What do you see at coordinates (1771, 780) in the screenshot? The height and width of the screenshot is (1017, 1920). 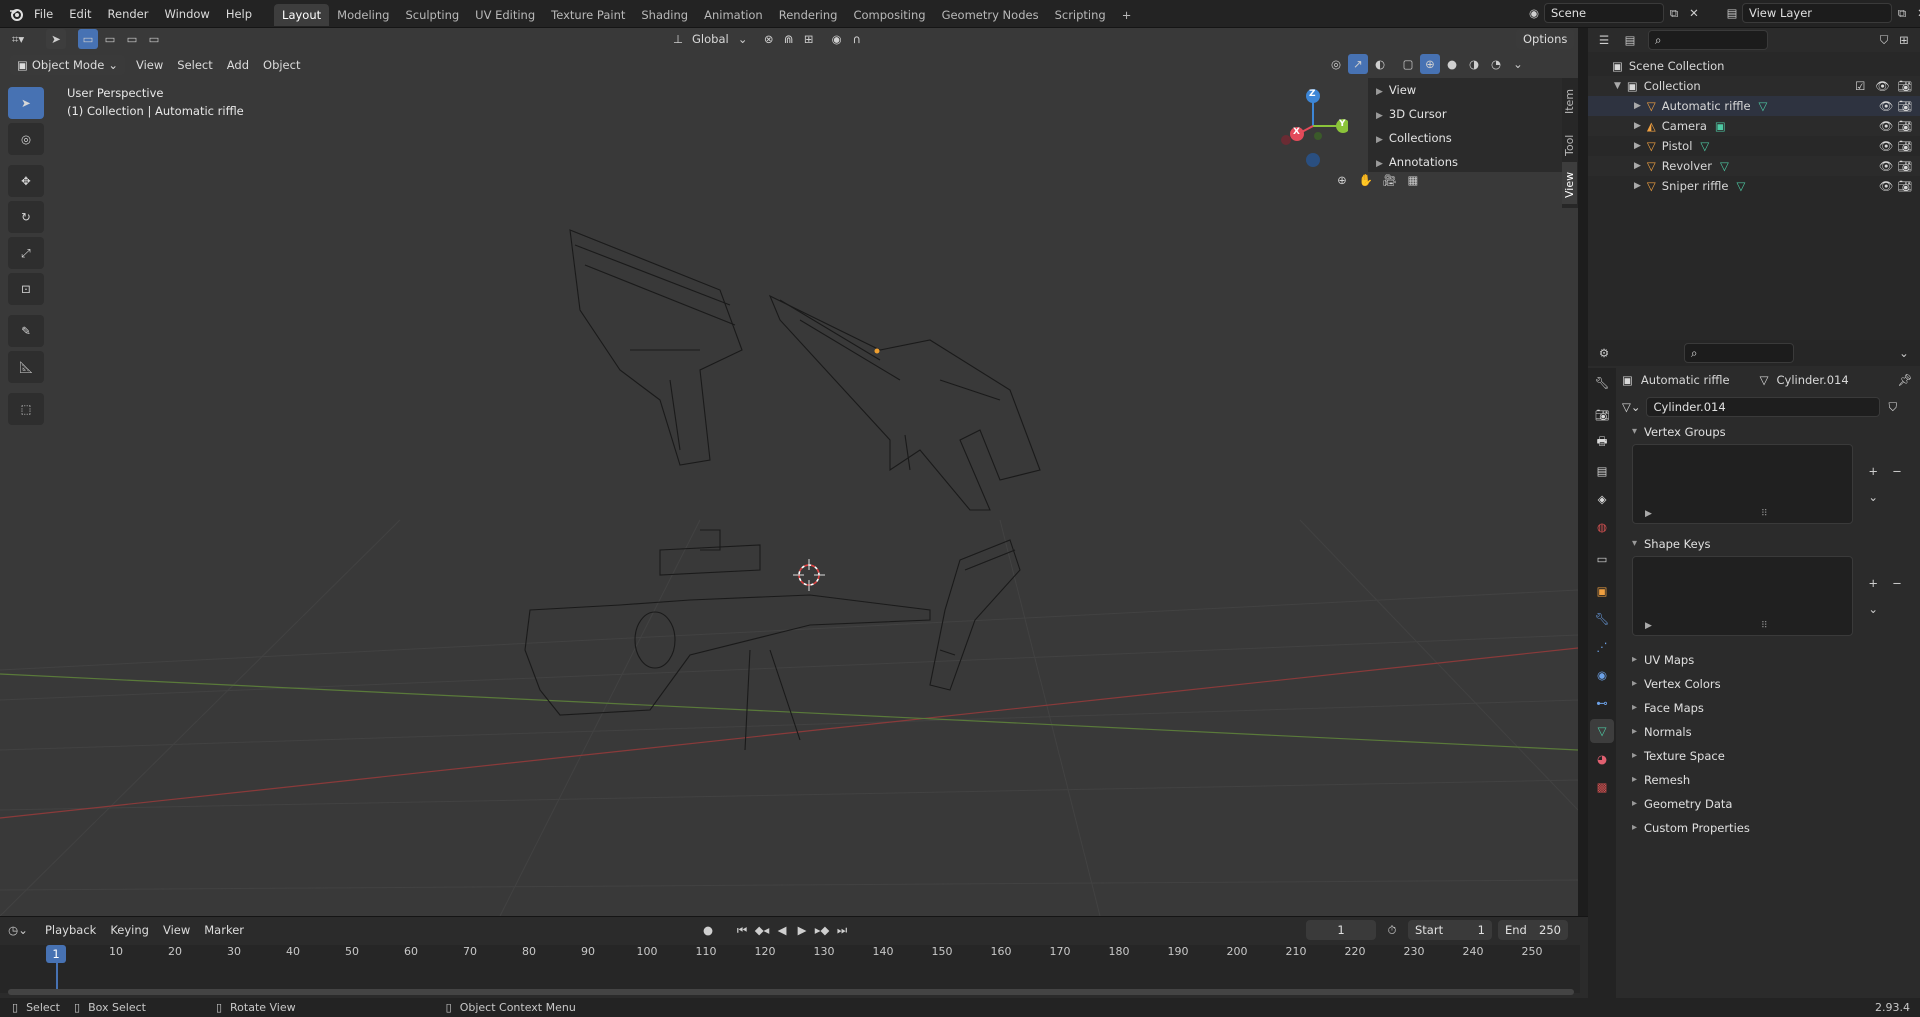 I see `section-remesh: Remesh` at bounding box center [1771, 780].